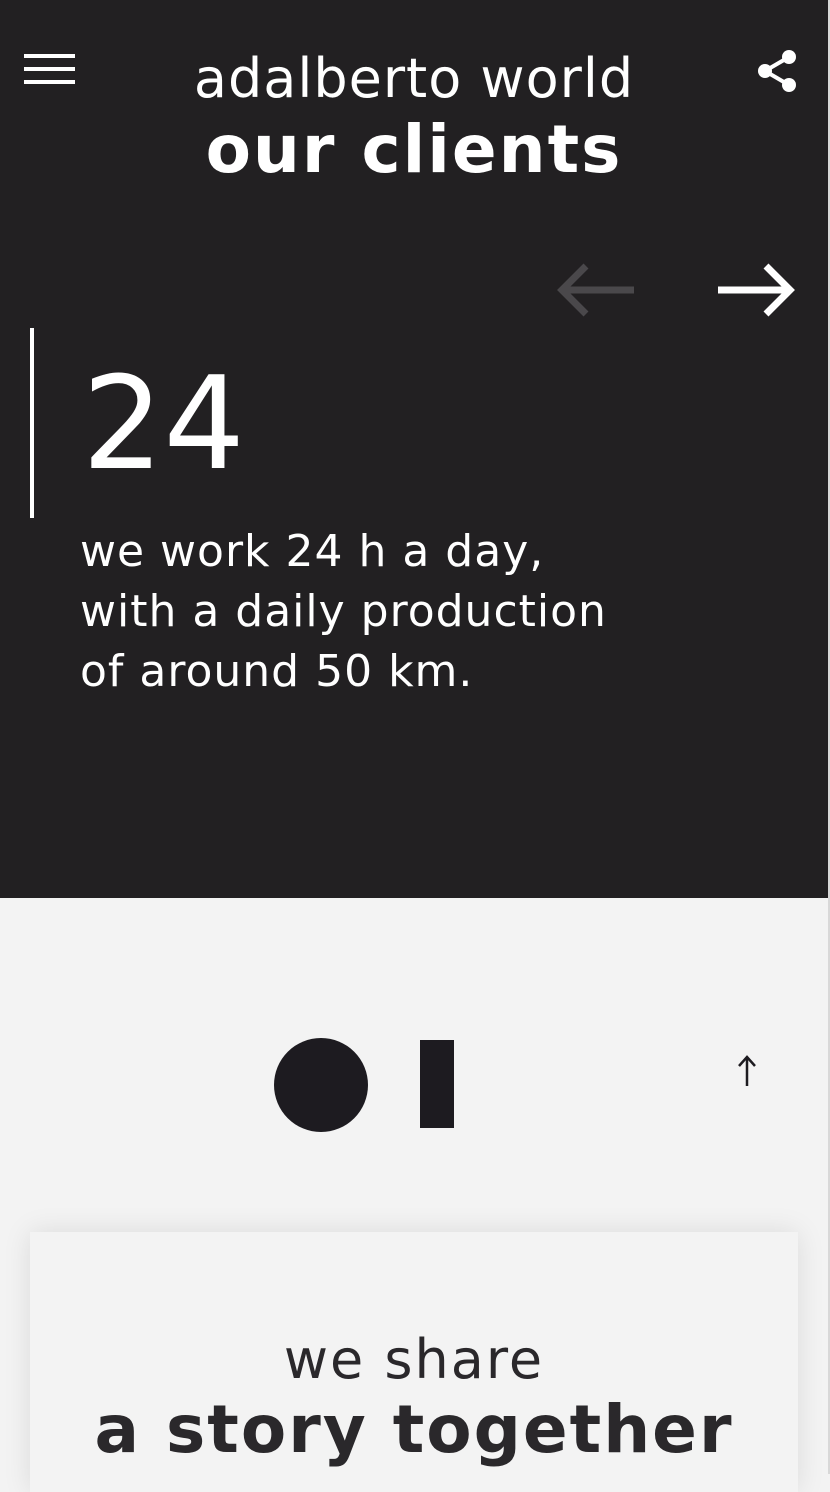 Image resolution: width=830 pixels, height=1492 pixels. I want to click on previous-slide-button, so click(596, 290).